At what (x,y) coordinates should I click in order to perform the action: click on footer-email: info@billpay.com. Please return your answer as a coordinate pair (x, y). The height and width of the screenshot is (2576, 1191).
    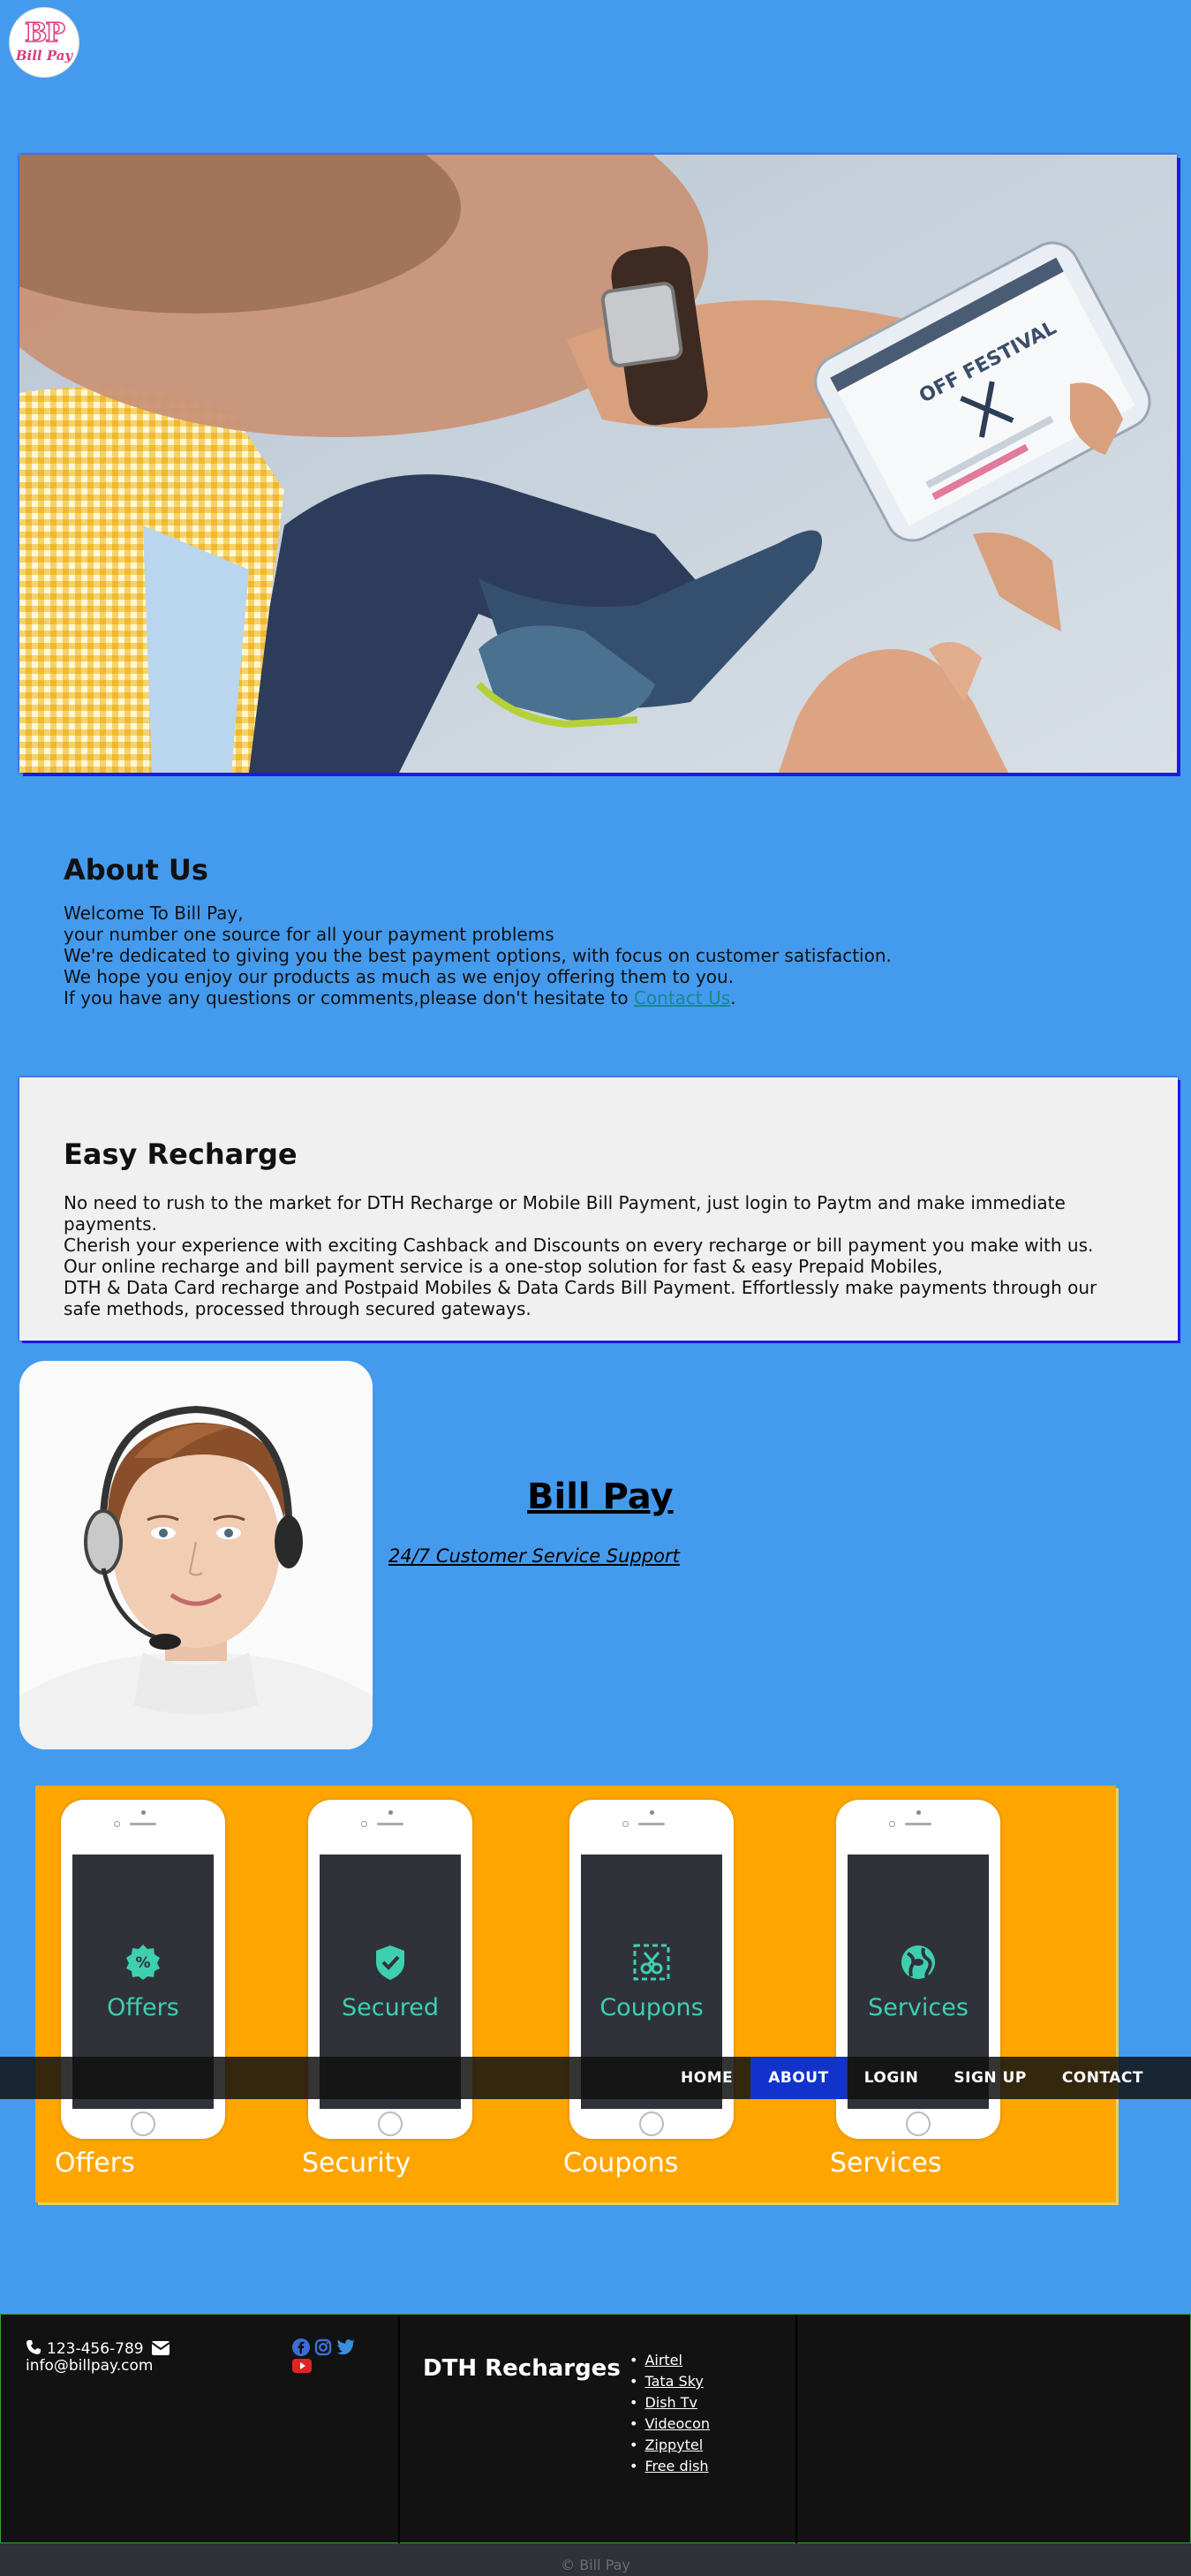
    Looking at the image, I should click on (89, 2366).